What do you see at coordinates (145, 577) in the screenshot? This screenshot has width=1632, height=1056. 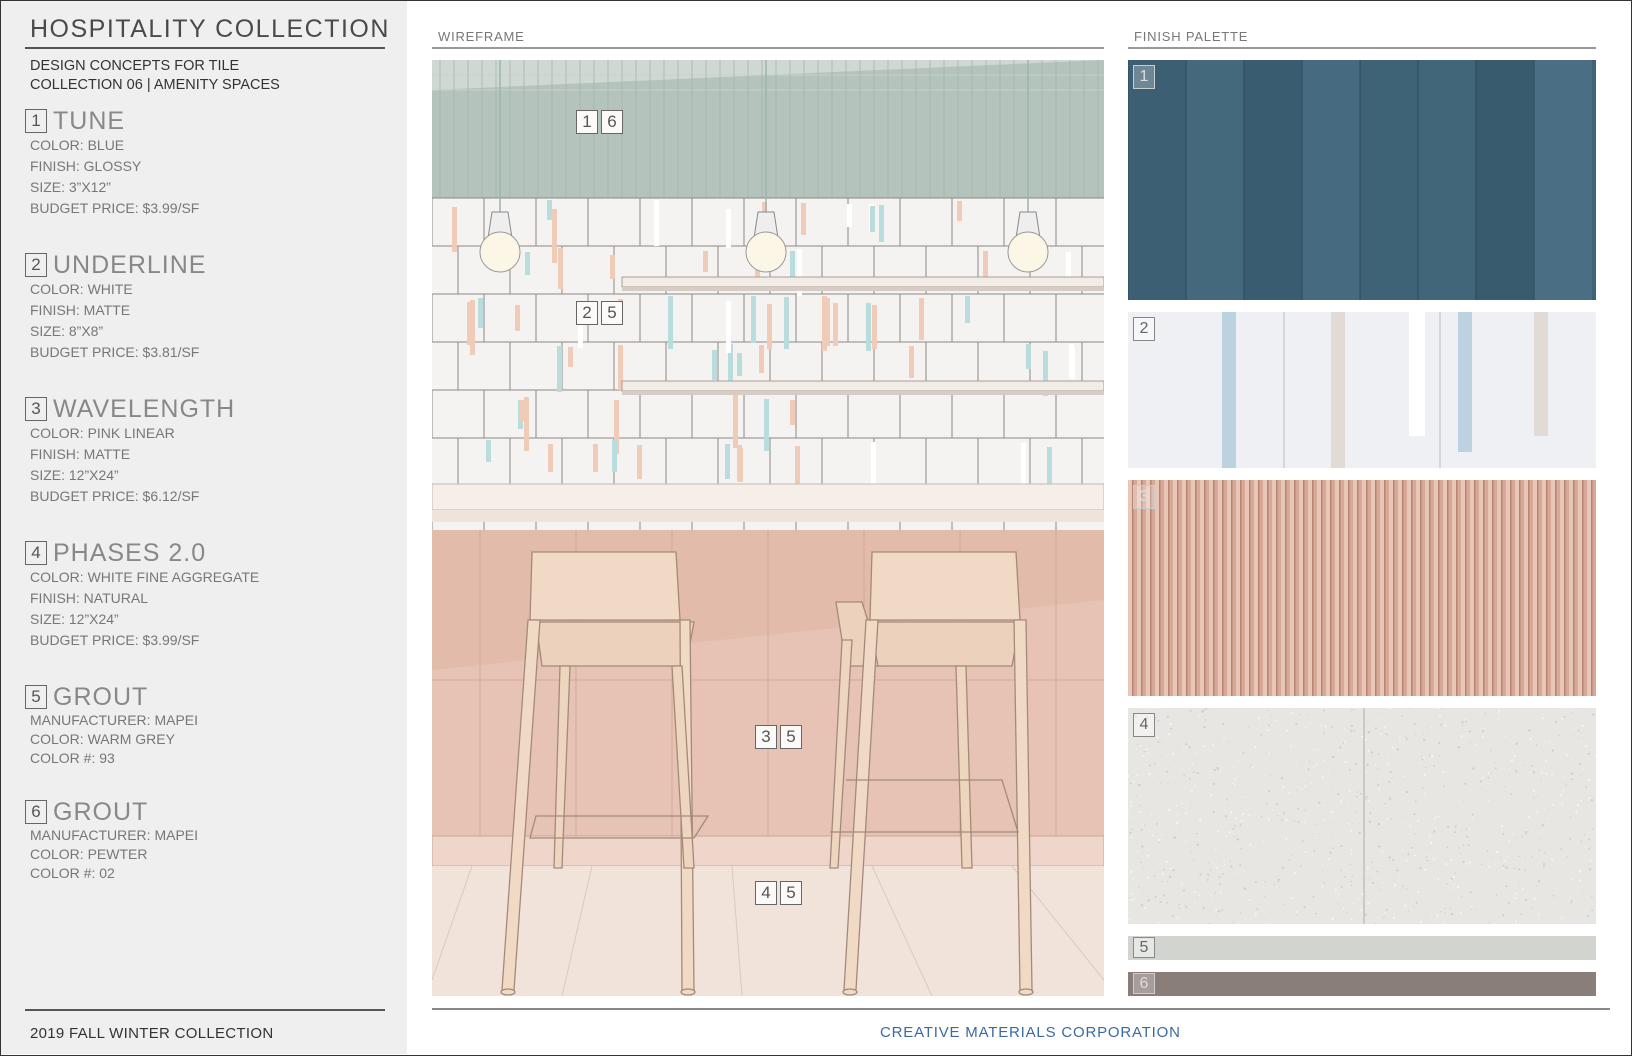 I see `item-color: COLOR: WHITE FINE AGGREGATE` at bounding box center [145, 577].